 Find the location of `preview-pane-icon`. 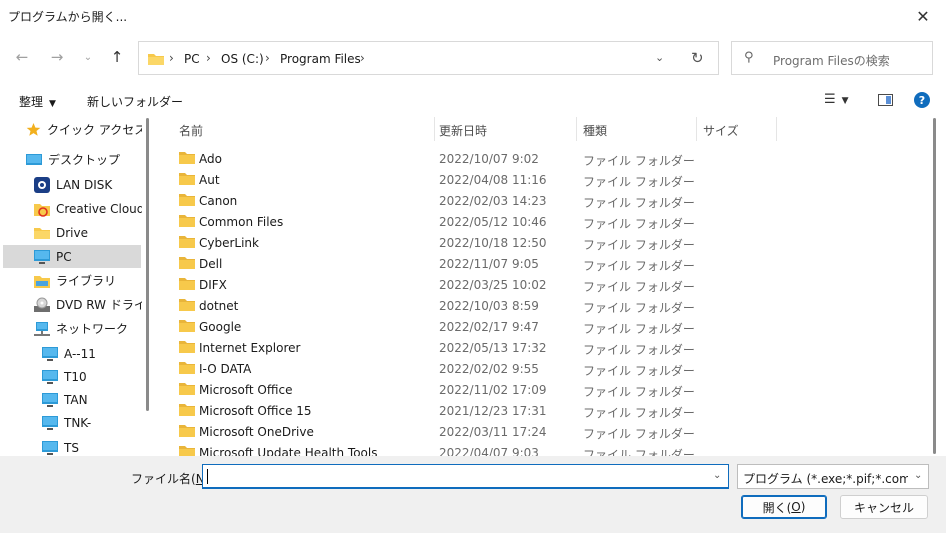

preview-pane-icon is located at coordinates (885, 100).